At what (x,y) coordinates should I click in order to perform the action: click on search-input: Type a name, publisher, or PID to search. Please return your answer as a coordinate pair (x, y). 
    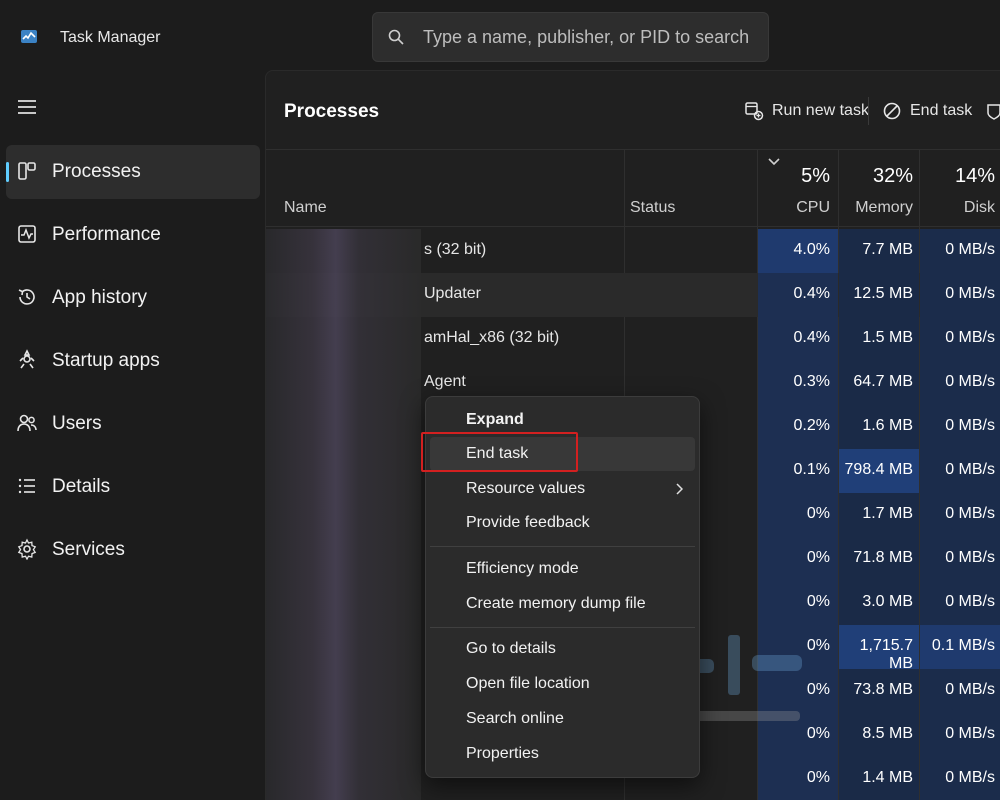
    Looking at the image, I should click on (570, 37).